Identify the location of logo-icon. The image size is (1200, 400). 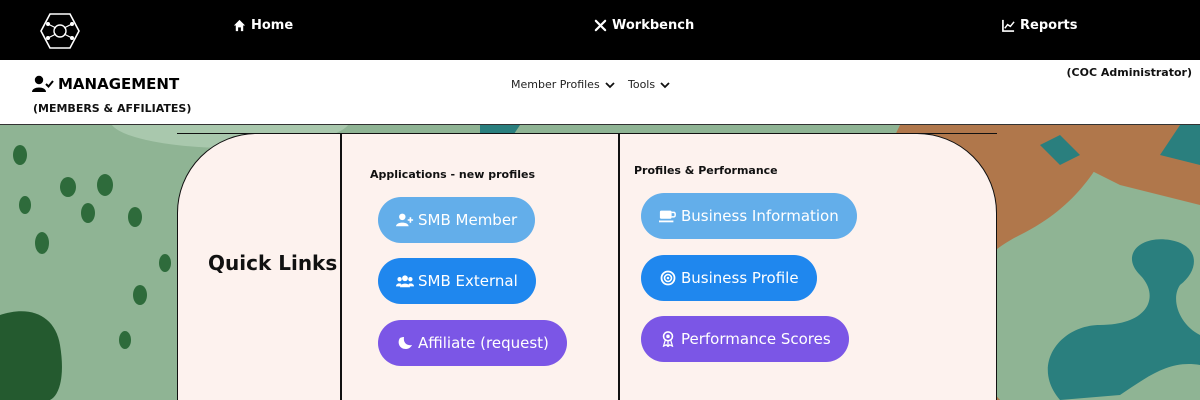
(60, 31).